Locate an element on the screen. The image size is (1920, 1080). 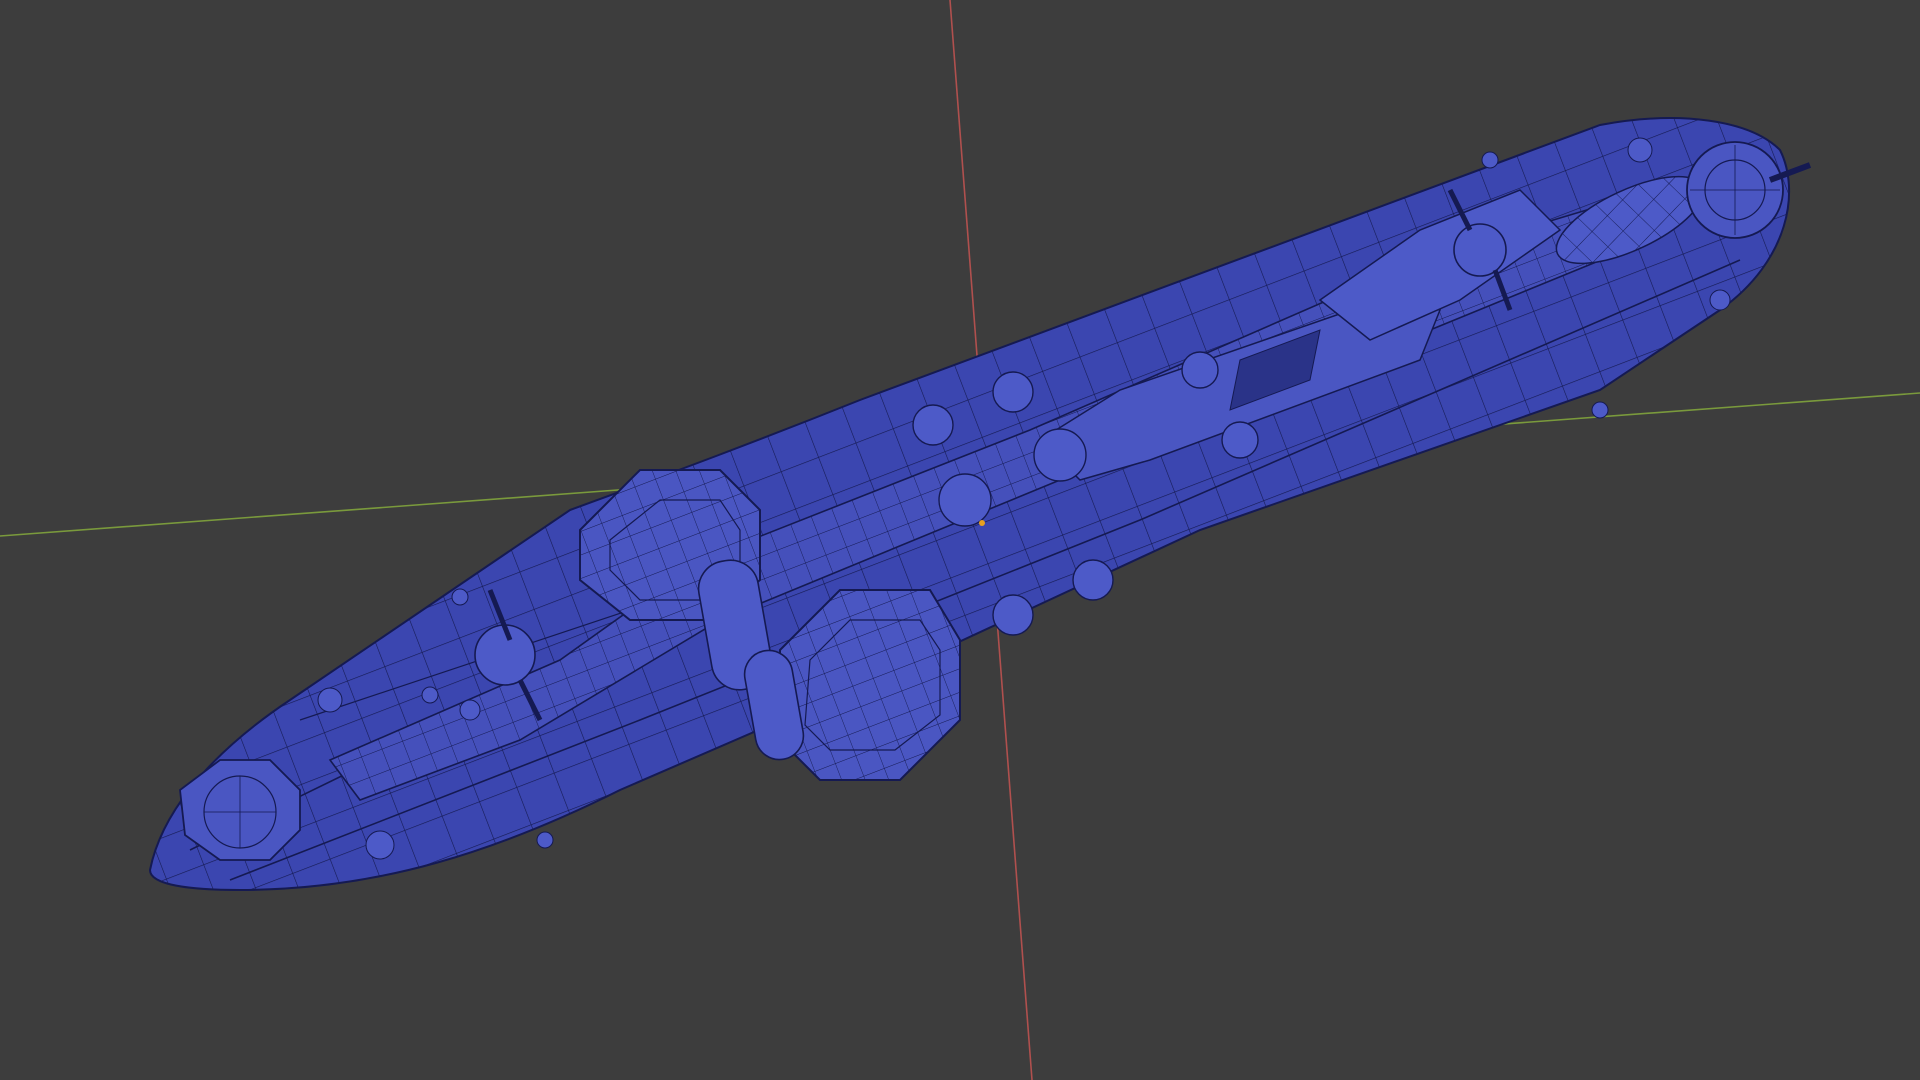
origin-marker is located at coordinates (982, 523).